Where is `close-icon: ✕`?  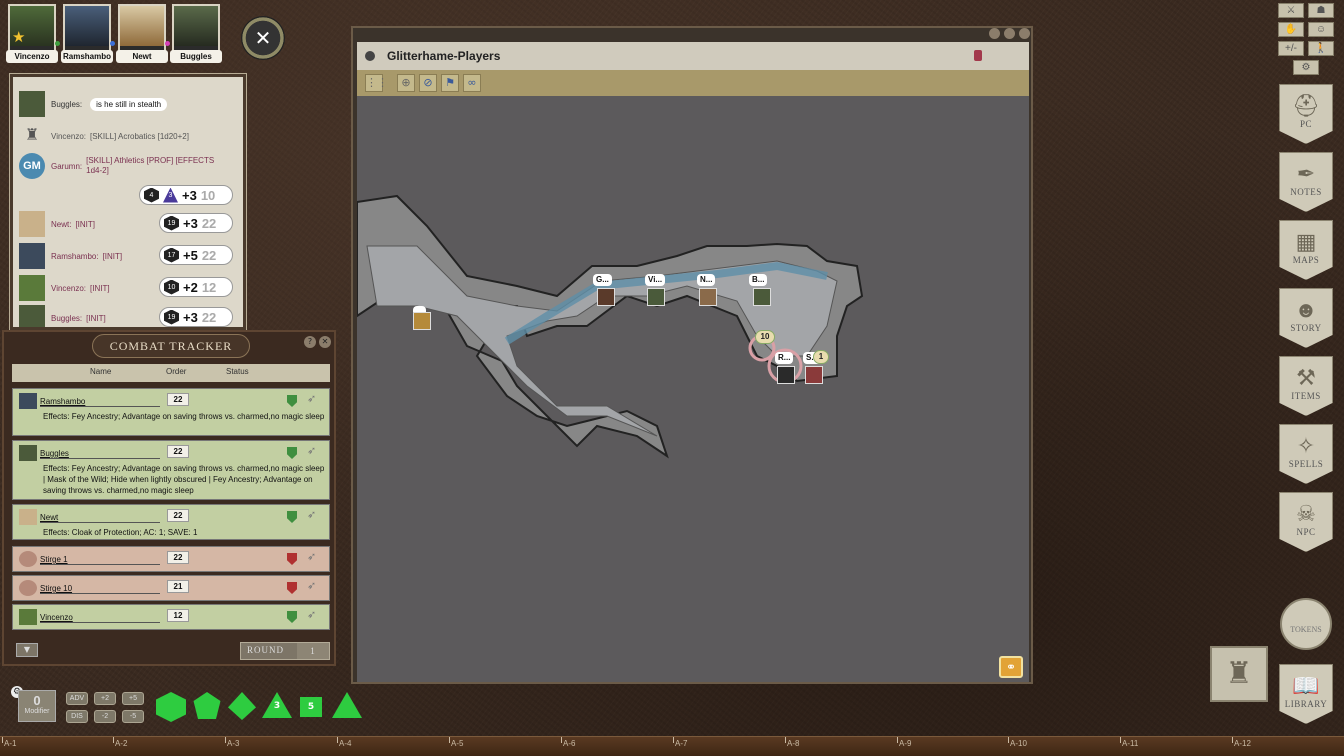 close-icon: ✕ is located at coordinates (325, 342).